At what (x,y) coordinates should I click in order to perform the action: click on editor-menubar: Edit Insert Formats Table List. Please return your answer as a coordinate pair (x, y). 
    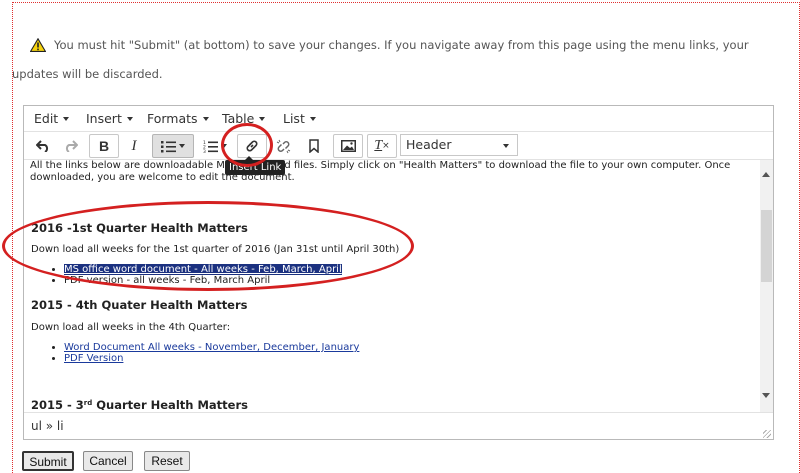
    Looking at the image, I should click on (398, 119).